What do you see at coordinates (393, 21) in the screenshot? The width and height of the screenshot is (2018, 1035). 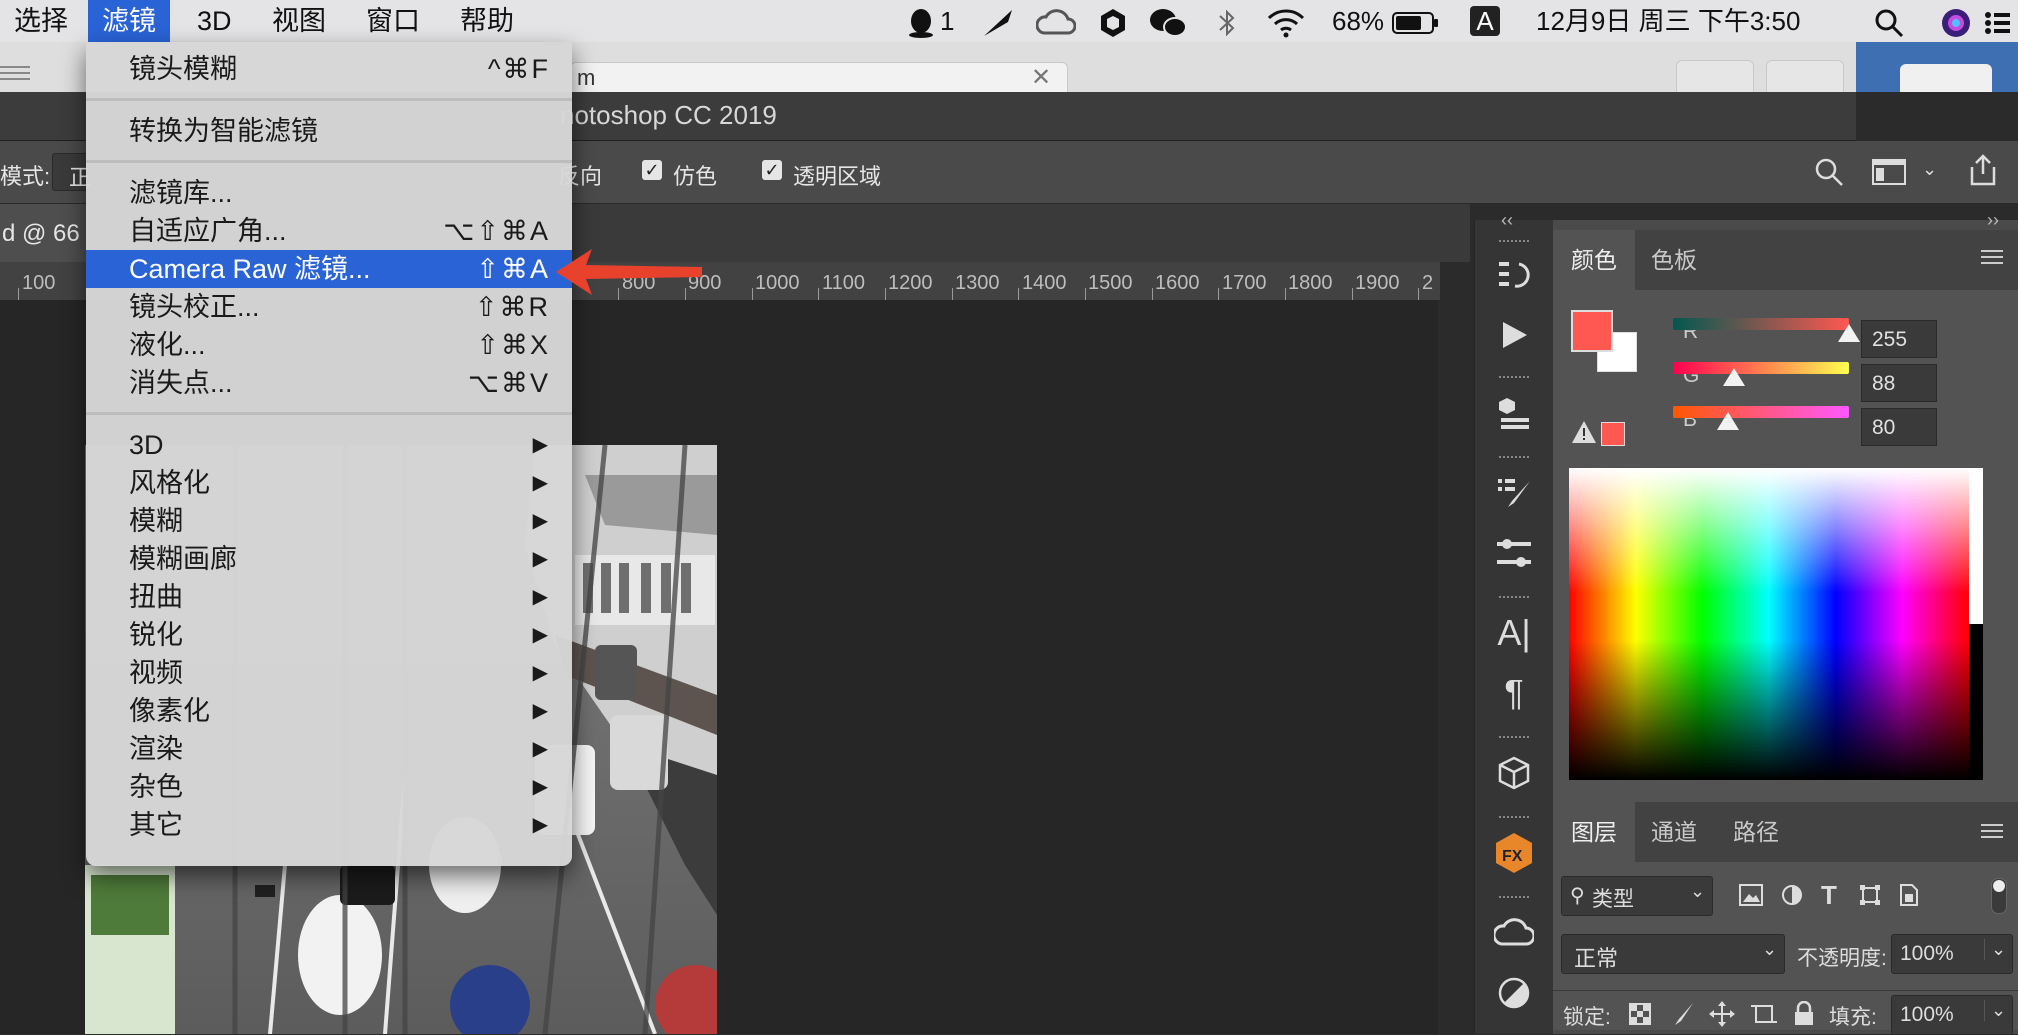 I see `menu-window: 窗口` at bounding box center [393, 21].